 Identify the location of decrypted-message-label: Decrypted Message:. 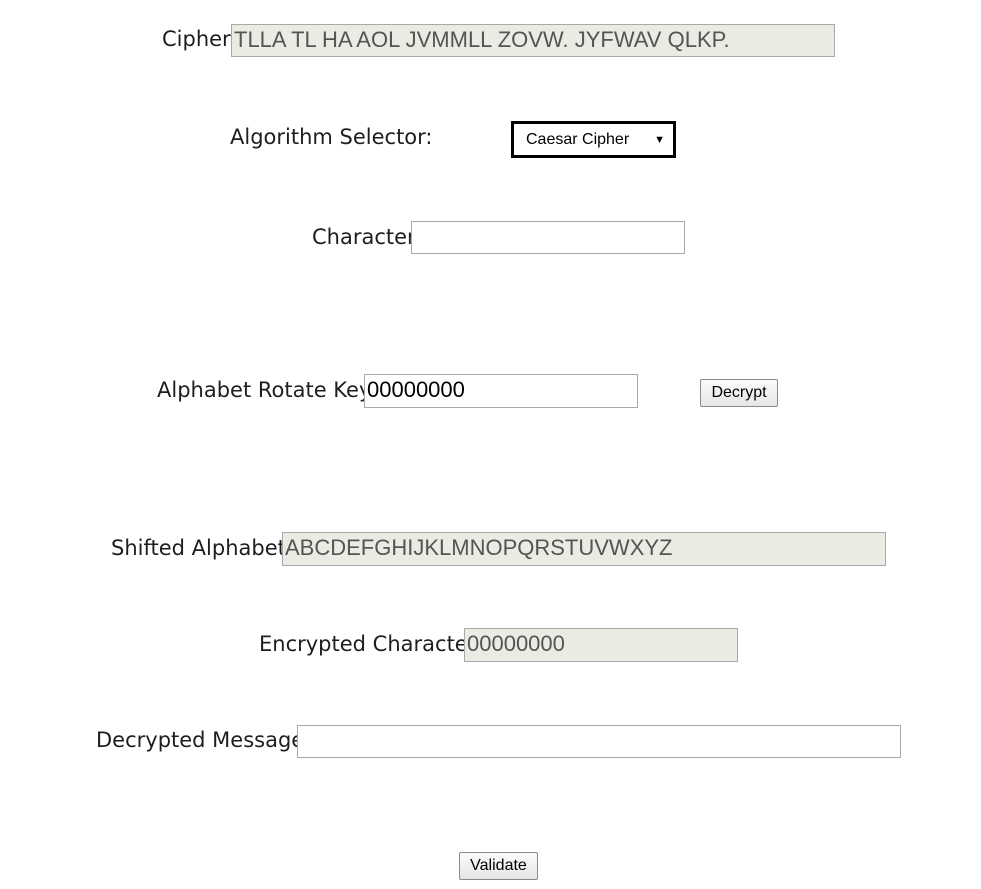
(204, 740).